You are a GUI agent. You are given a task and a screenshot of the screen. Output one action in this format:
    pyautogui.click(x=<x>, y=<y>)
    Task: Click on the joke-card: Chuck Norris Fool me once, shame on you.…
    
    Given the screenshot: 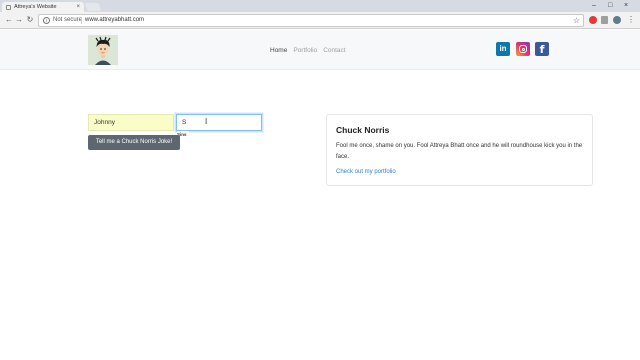 What is the action you would take?
    pyautogui.click(x=459, y=150)
    